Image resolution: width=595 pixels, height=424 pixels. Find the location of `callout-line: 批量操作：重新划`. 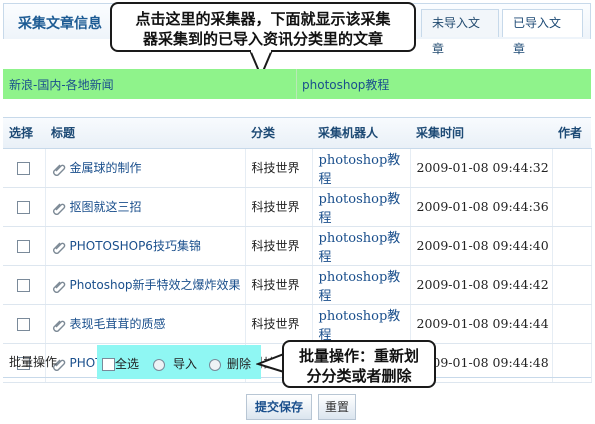

callout-line: 批量操作：重新划 is located at coordinates (358, 356).